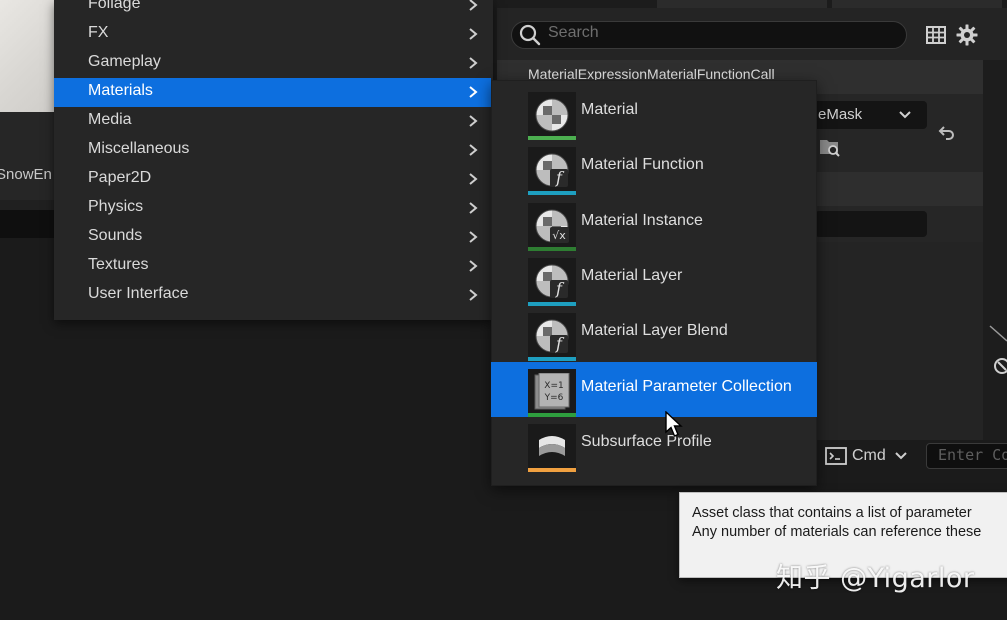 The image size is (1007, 620). I want to click on menu-item-physics: Physics, so click(272, 208).